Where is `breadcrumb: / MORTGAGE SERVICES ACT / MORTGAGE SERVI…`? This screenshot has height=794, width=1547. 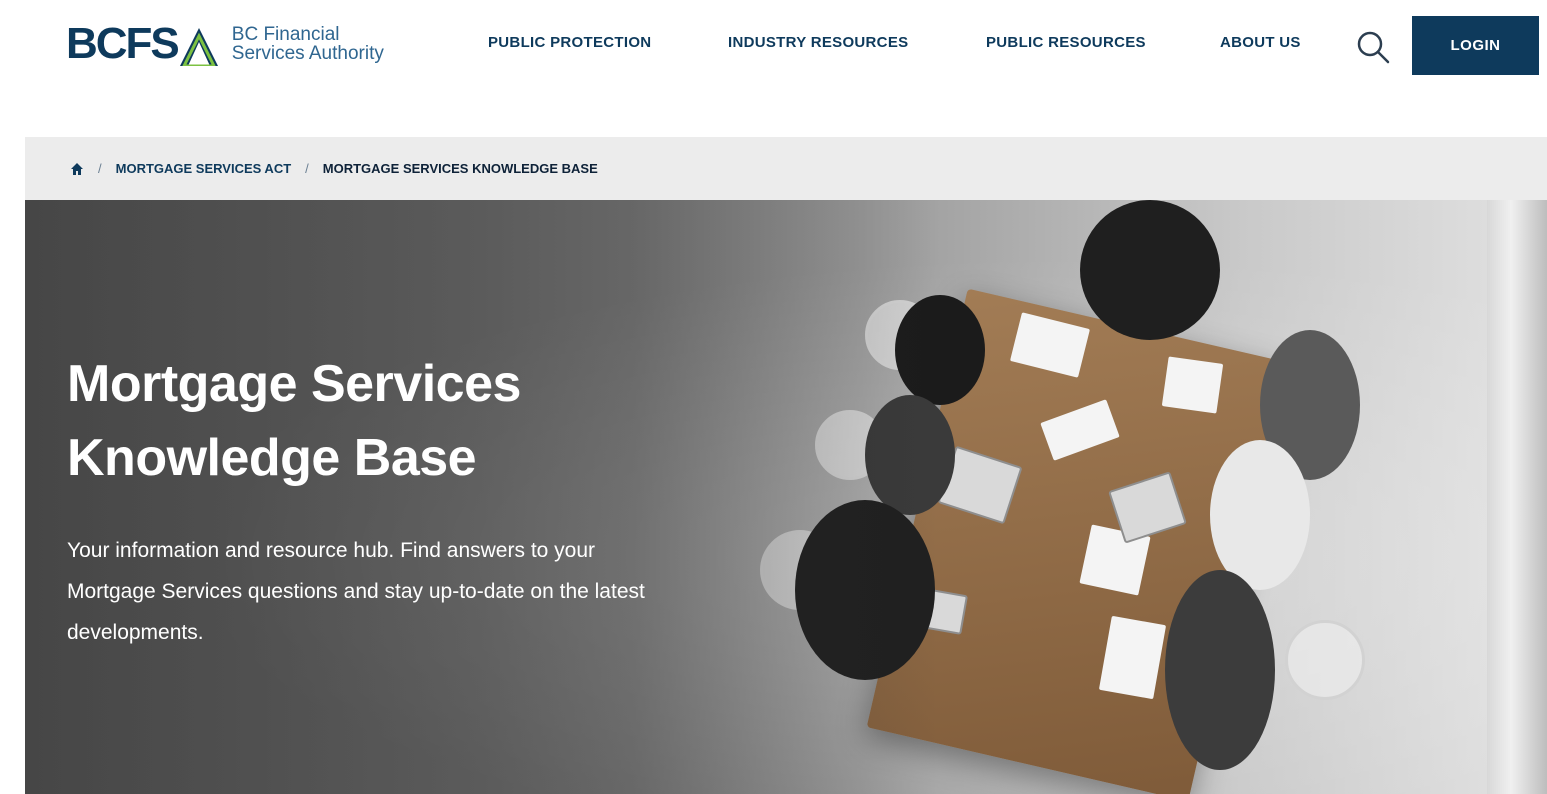 breadcrumb: / MORTGAGE SERVICES ACT / MORTGAGE SERVI… is located at coordinates (786, 168).